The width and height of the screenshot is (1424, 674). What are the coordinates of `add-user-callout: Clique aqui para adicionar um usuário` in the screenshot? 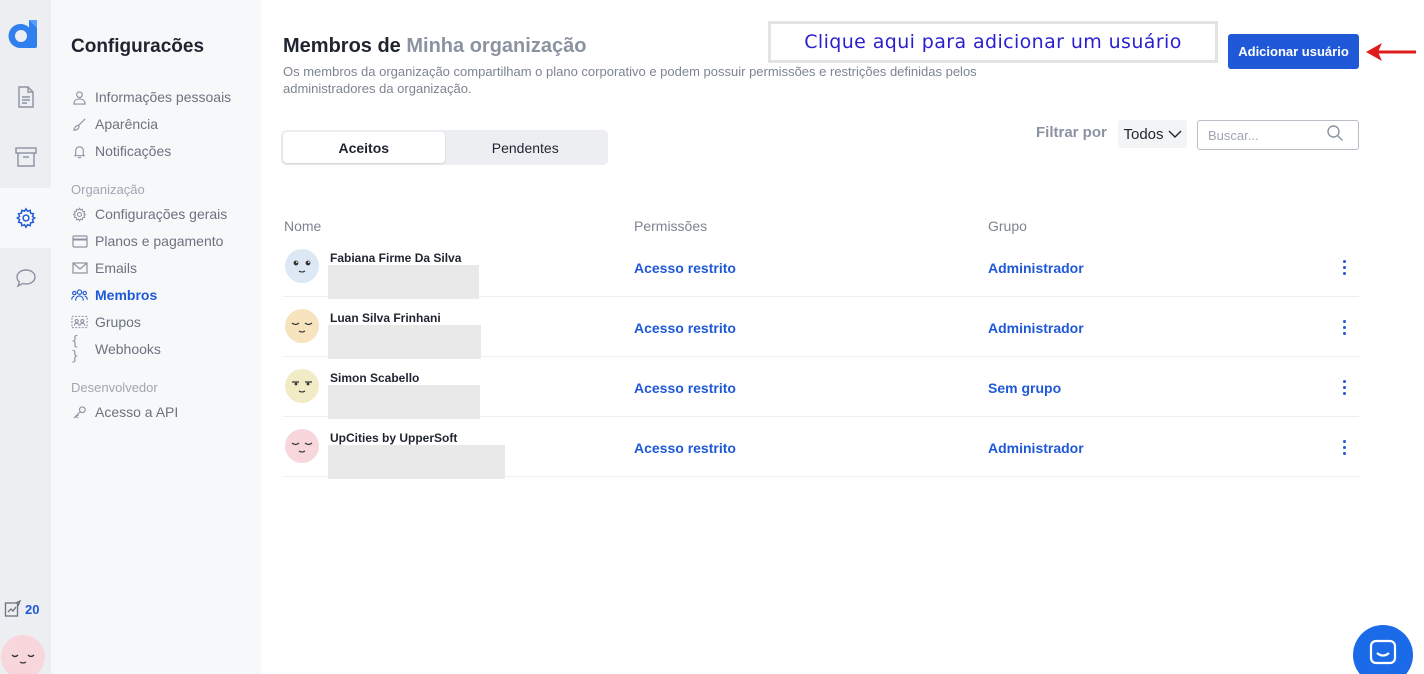 It's located at (993, 42).